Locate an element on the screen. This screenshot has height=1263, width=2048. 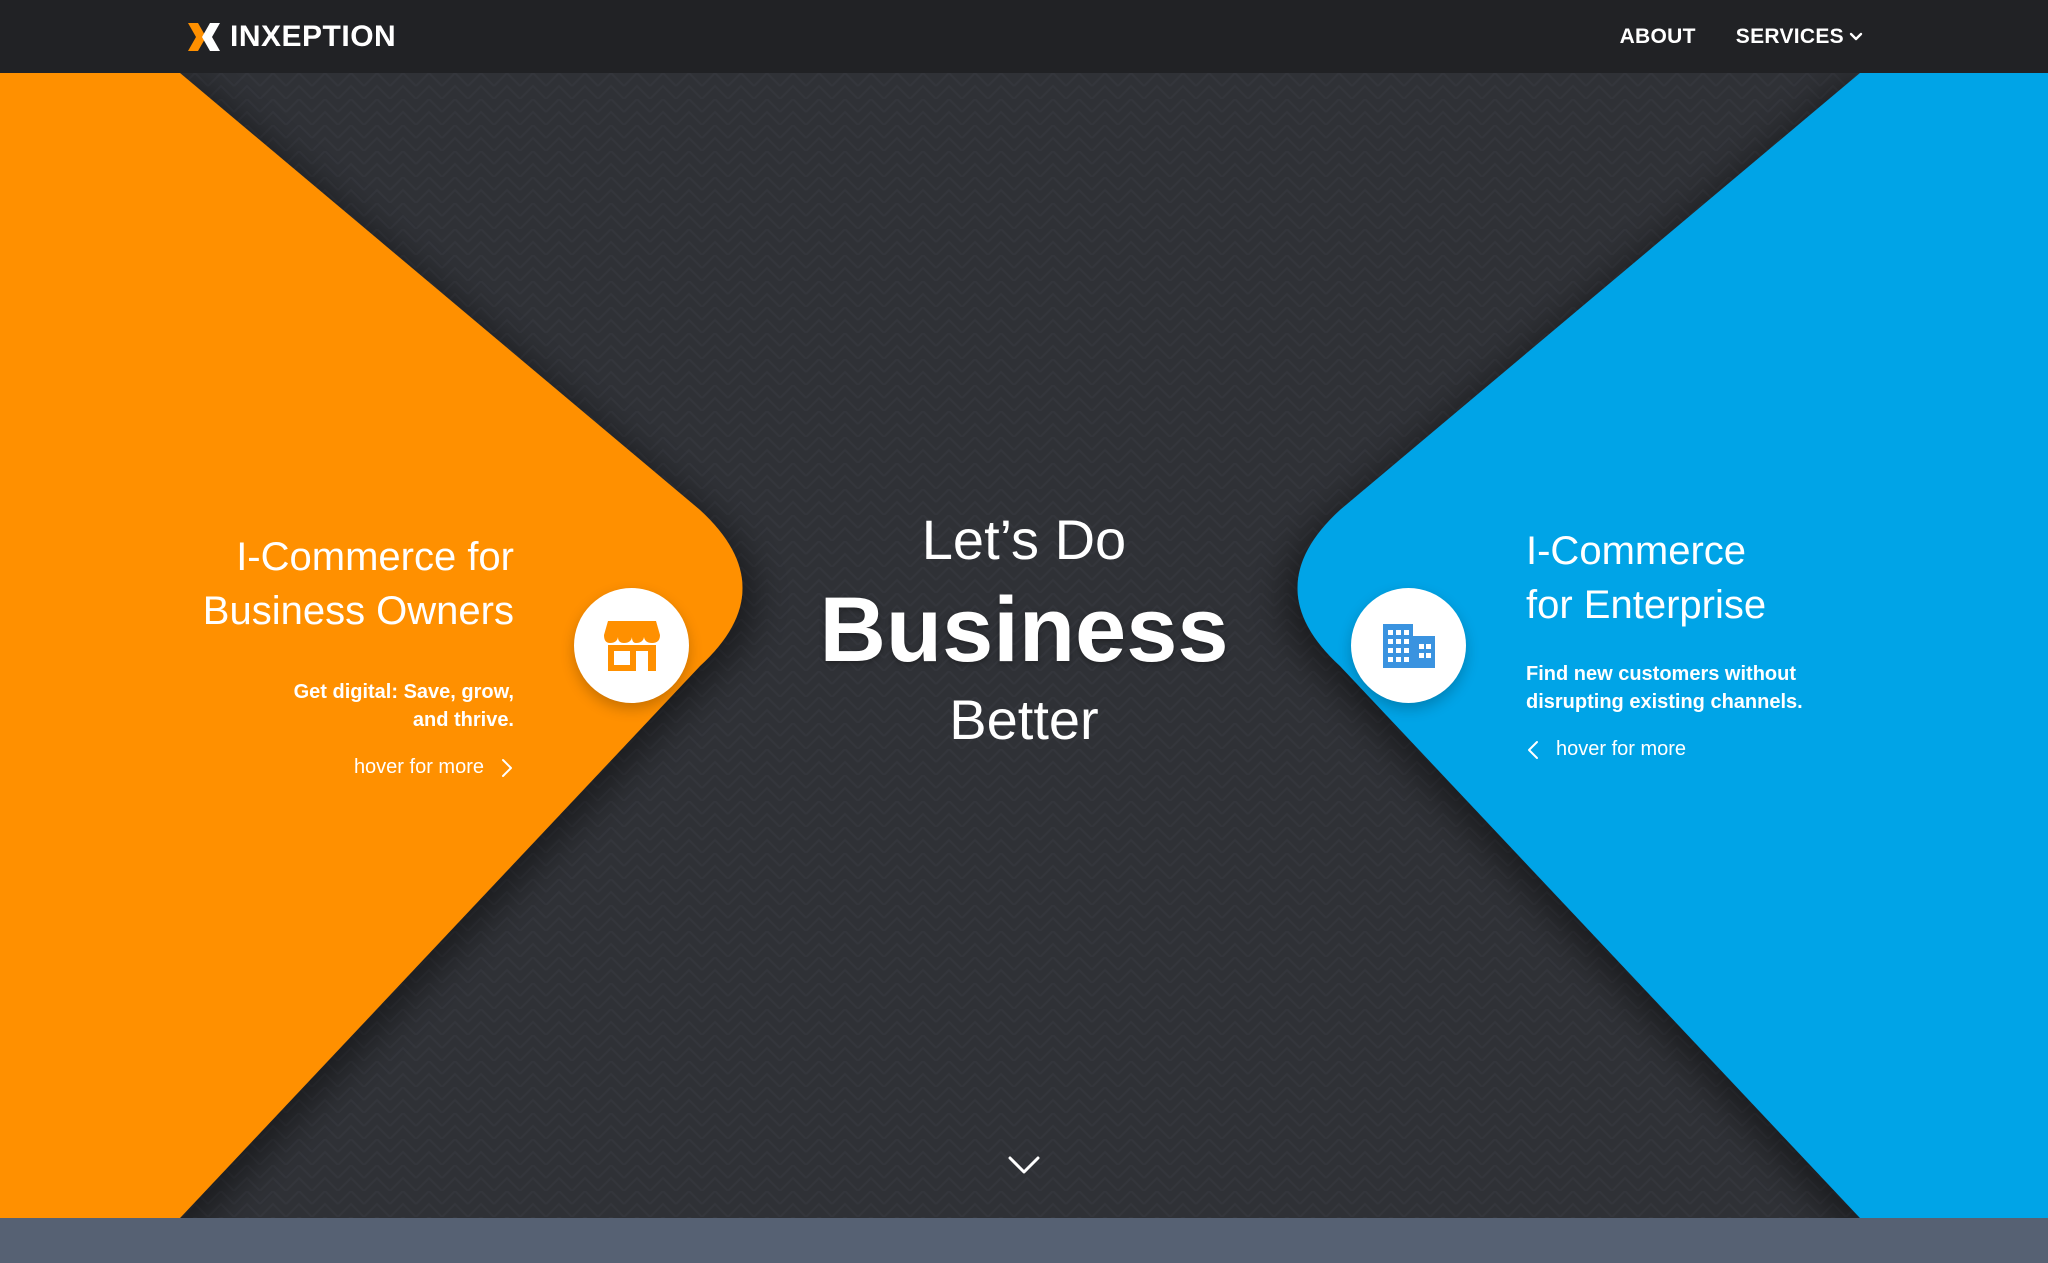
storefront-icon is located at coordinates (631, 645).